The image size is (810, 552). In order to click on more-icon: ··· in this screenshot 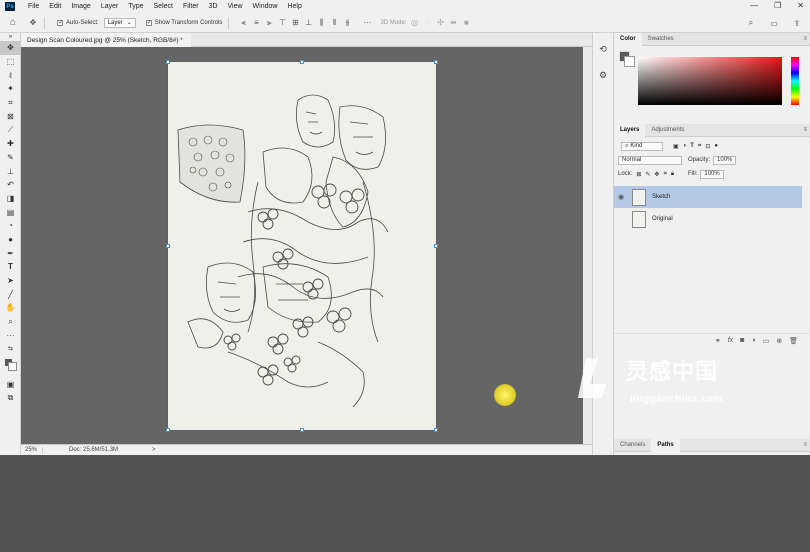, I will do `click(367, 23)`.